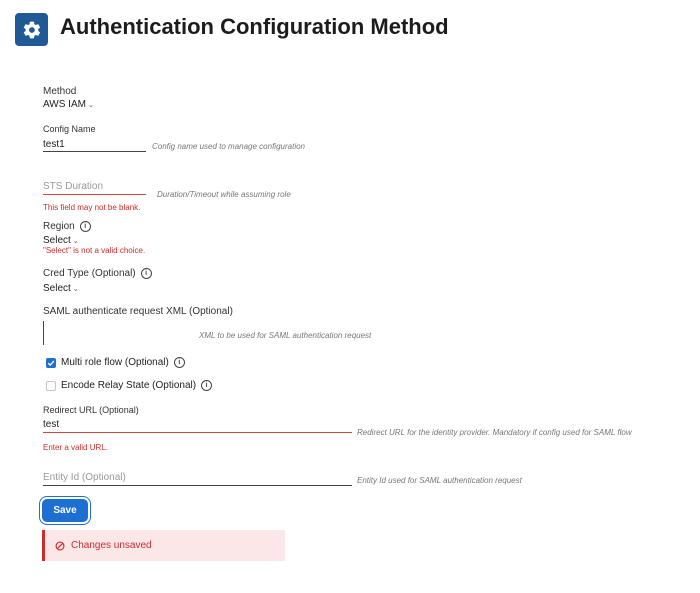 This screenshot has width=700, height=593. Describe the element at coordinates (228, 146) in the screenshot. I see `config-name-hint: Config name used to manage configuration` at that location.